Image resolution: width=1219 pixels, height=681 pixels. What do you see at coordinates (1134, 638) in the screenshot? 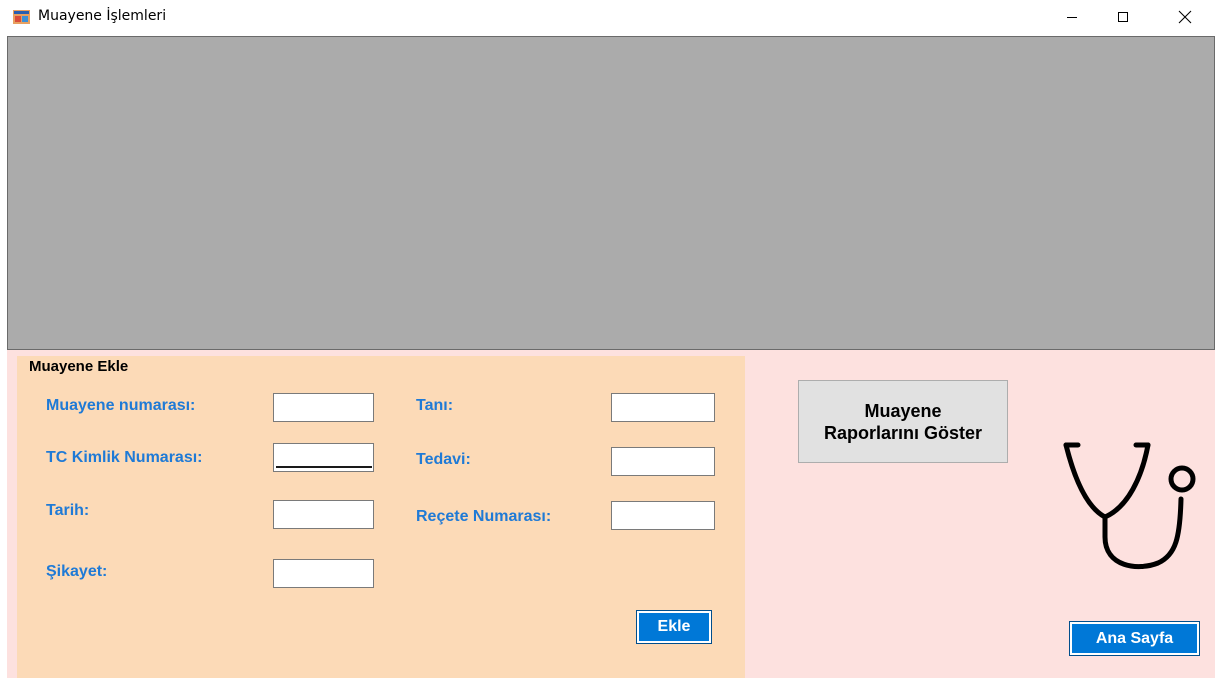
I see `home-button: Ana Sayfa` at bounding box center [1134, 638].